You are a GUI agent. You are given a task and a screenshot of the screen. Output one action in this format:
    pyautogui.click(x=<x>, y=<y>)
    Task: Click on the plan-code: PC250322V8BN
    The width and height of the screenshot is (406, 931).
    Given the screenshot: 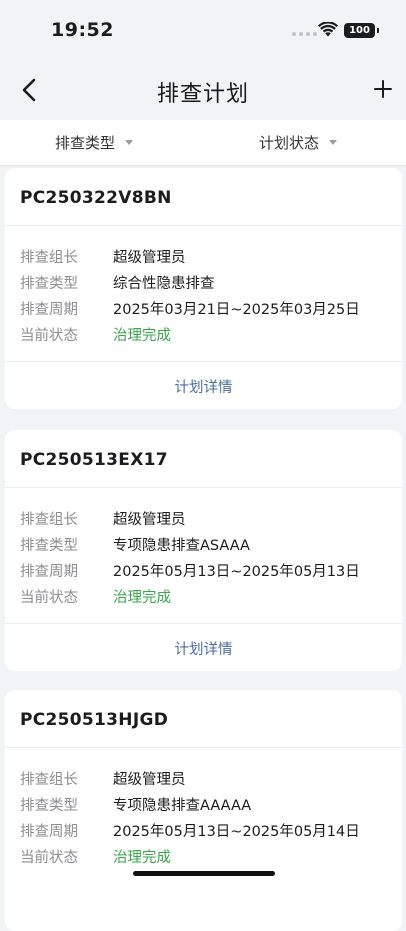 What is the action you would take?
    pyautogui.click(x=96, y=198)
    